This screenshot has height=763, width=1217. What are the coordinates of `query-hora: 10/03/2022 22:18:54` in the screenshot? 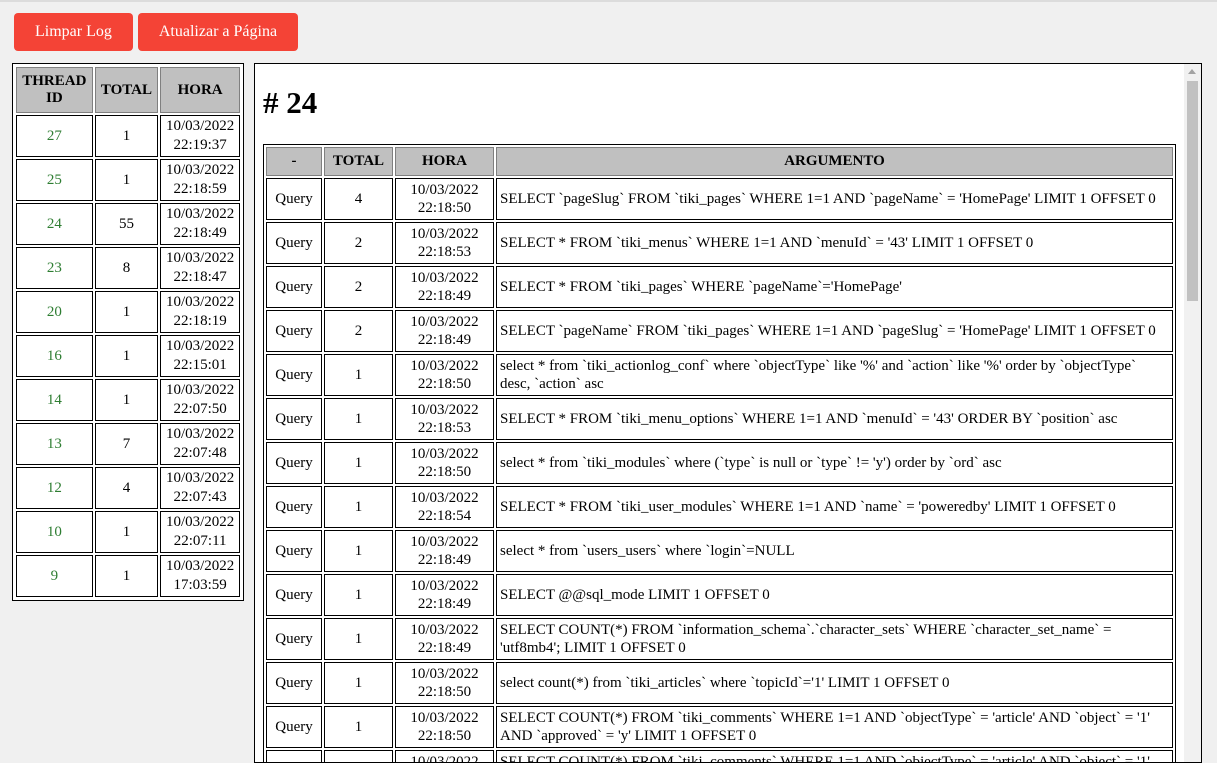 It's located at (444, 507).